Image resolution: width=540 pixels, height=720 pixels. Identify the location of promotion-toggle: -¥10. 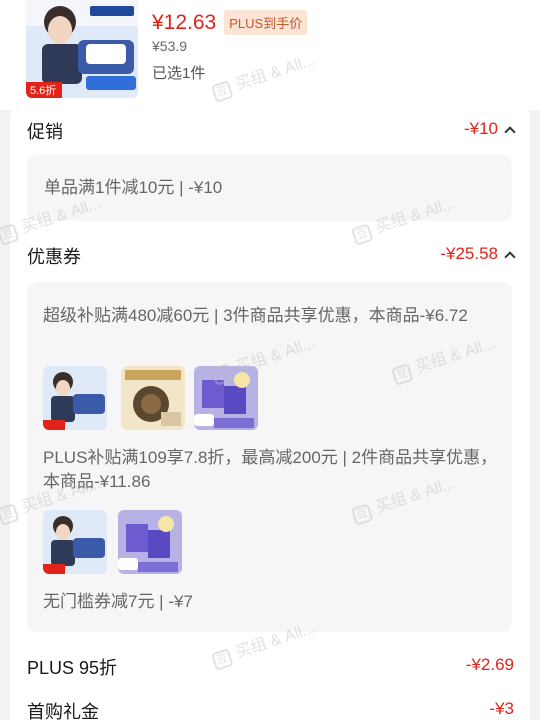
(489, 129).